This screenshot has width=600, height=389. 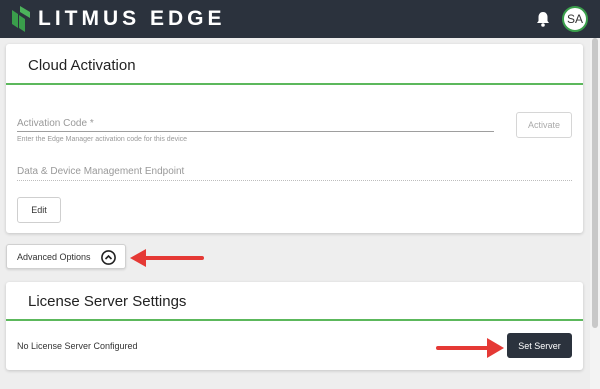 What do you see at coordinates (108, 257) in the screenshot?
I see `chevron-up-circle-icon` at bounding box center [108, 257].